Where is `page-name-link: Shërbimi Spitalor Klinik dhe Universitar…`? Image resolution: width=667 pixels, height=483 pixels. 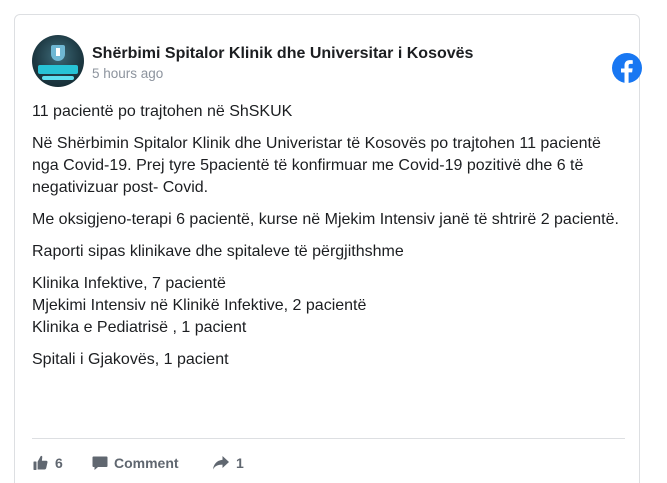
page-name-link: Shërbimi Spitalor Klinik dhe Universitar… is located at coordinates (282, 54).